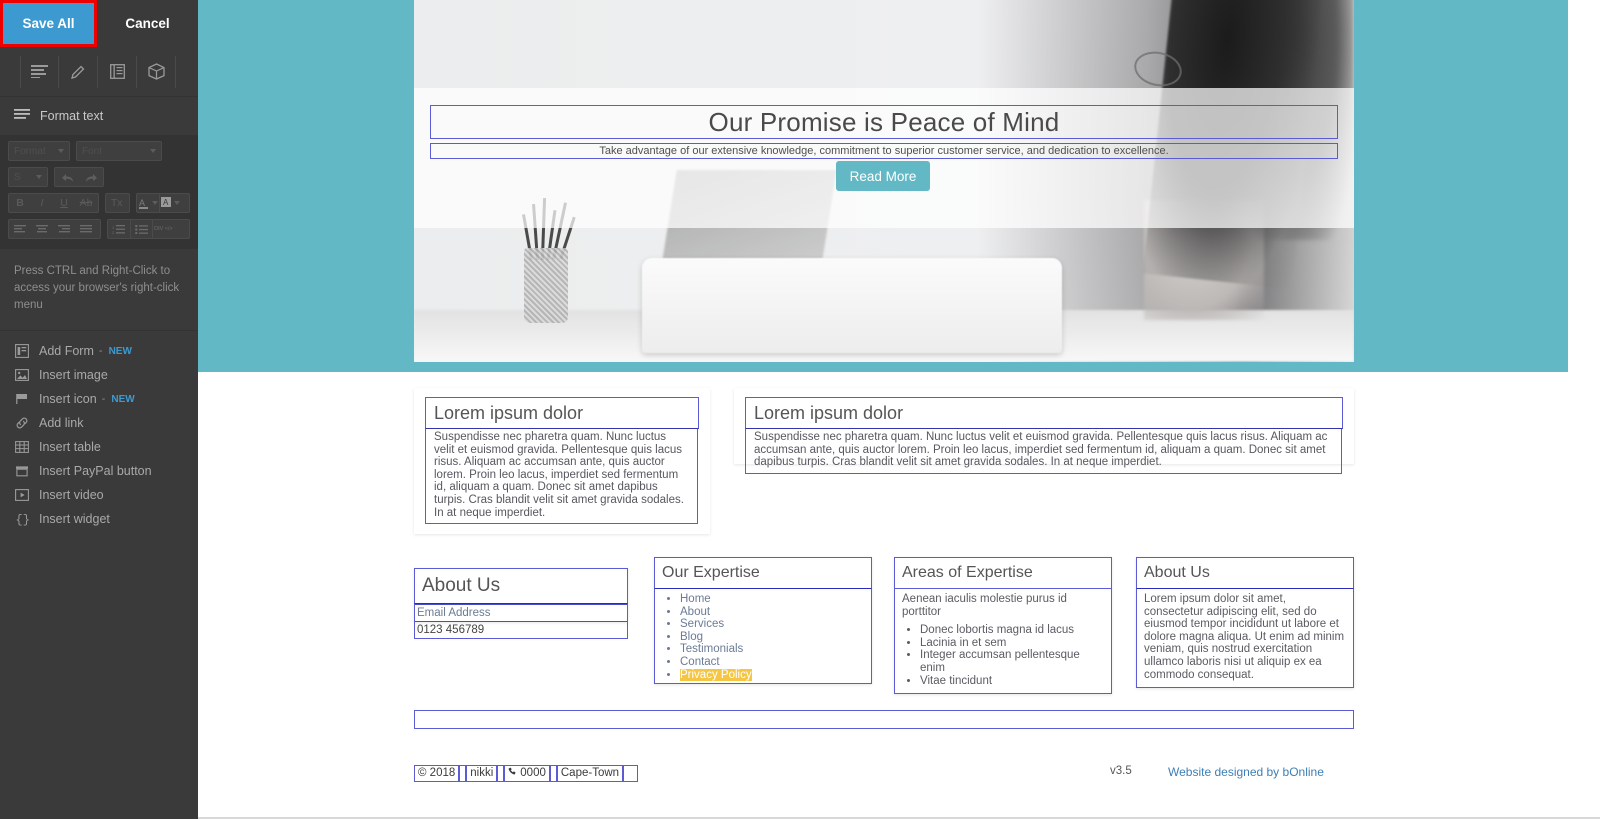 This screenshot has height=819, width=1600. I want to click on align-left-icon, so click(20, 229).